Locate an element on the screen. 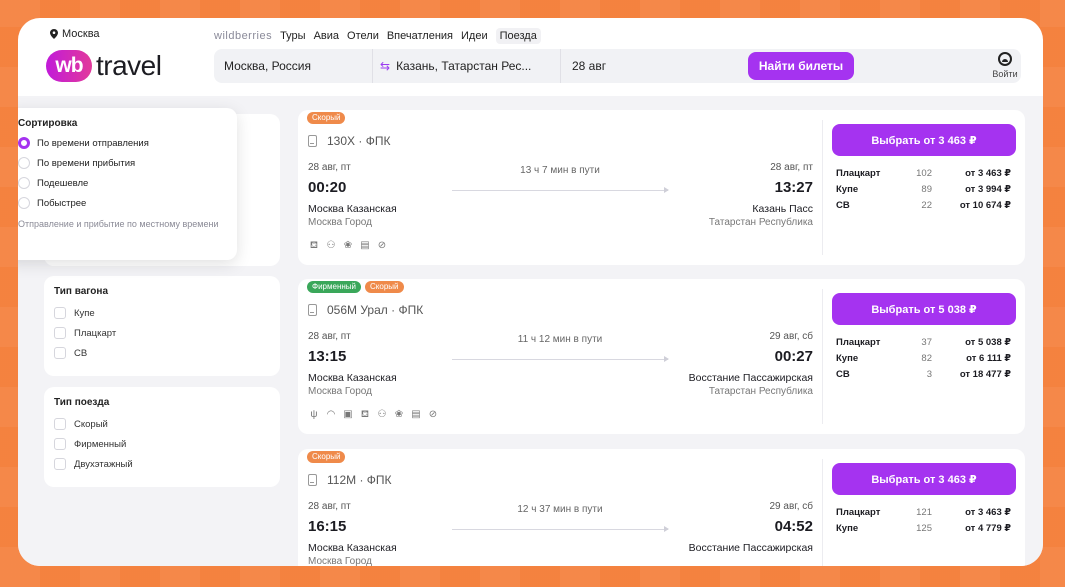  checkbox-sv: СВ is located at coordinates (162, 353).